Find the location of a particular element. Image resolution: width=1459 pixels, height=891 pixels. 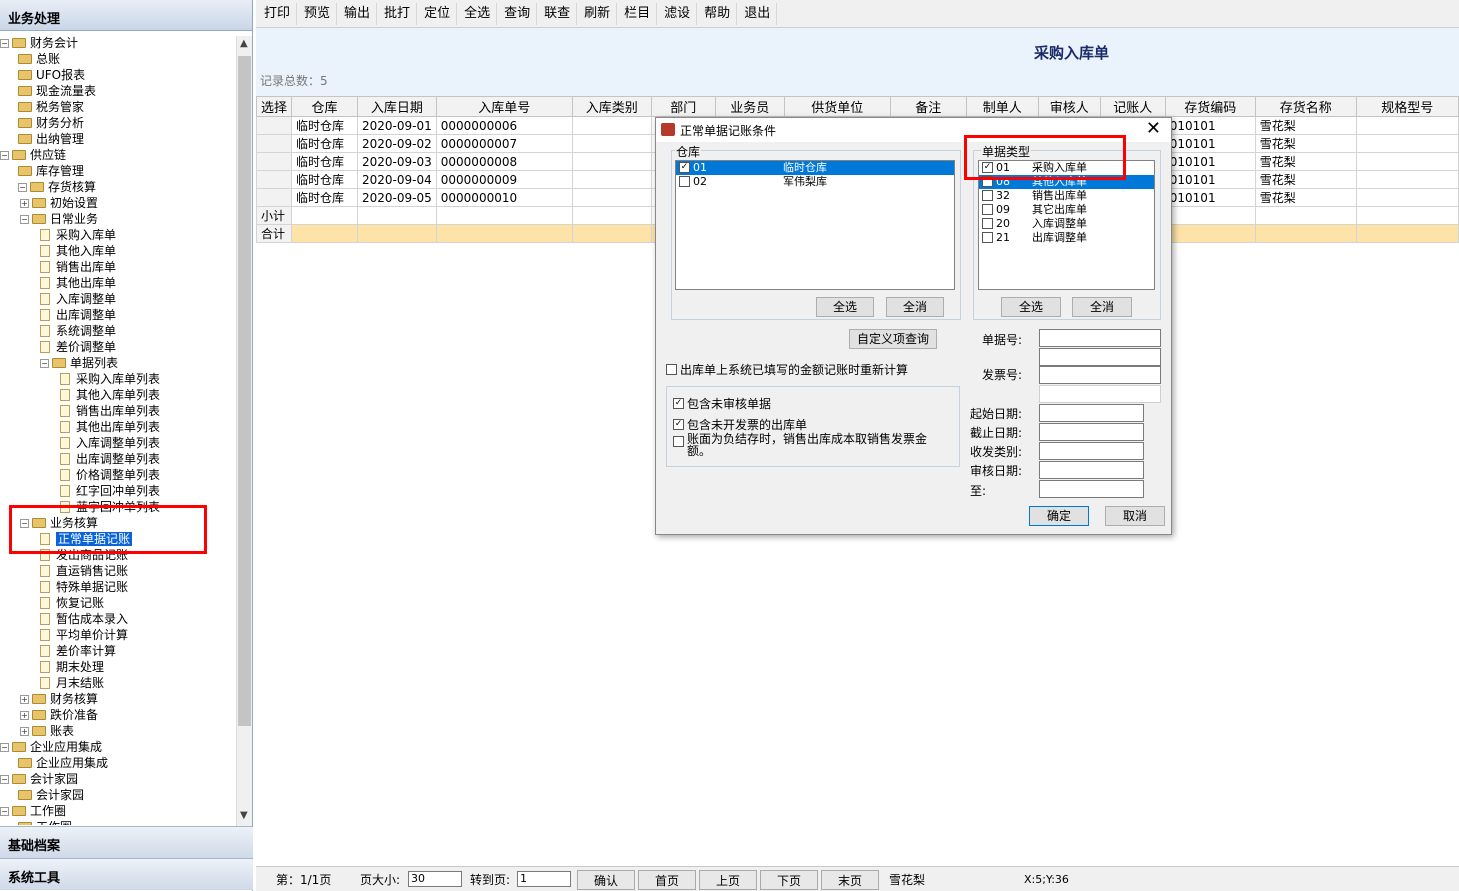

tree-item: 销售出库单列表 is located at coordinates (110, 411).